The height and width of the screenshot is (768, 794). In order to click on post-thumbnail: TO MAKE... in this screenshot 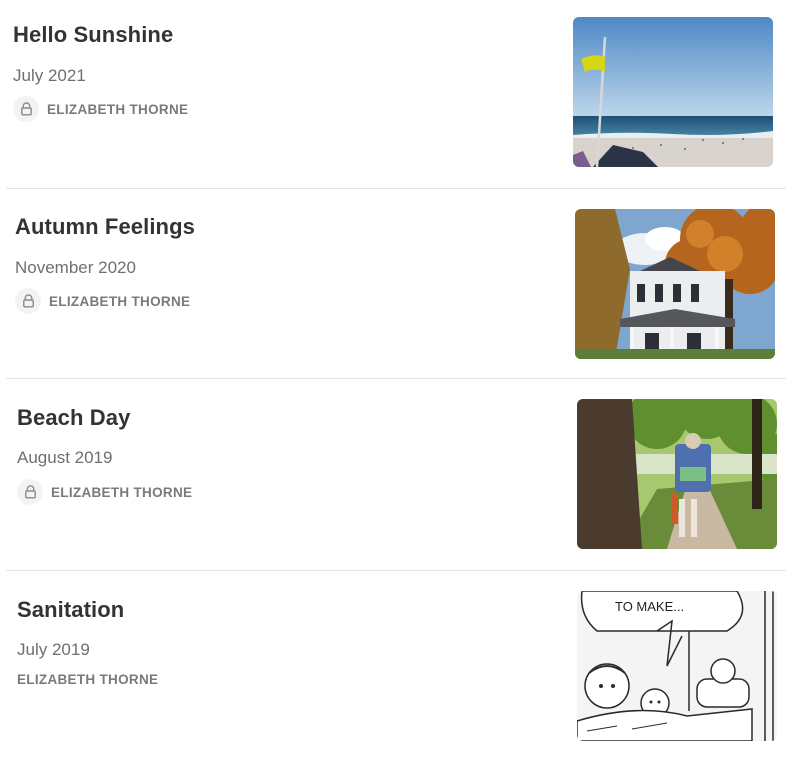, I will do `click(677, 666)`.